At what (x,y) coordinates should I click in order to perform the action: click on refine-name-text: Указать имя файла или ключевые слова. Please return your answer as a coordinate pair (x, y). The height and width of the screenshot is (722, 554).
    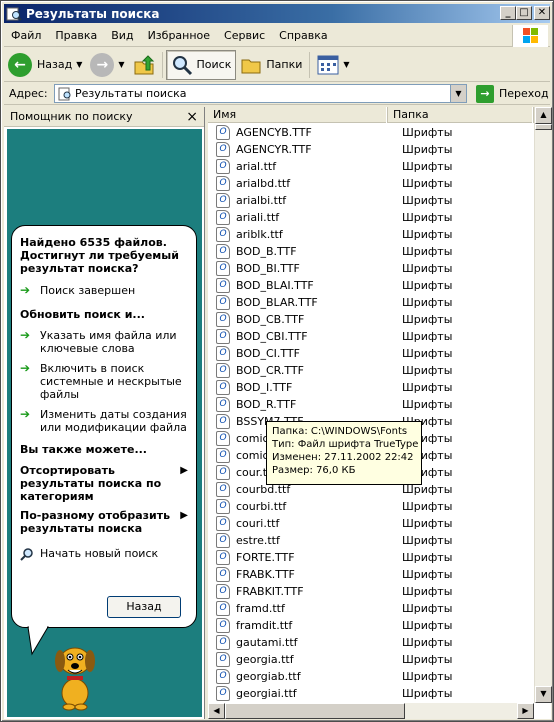
    Looking at the image, I should click on (114, 342).